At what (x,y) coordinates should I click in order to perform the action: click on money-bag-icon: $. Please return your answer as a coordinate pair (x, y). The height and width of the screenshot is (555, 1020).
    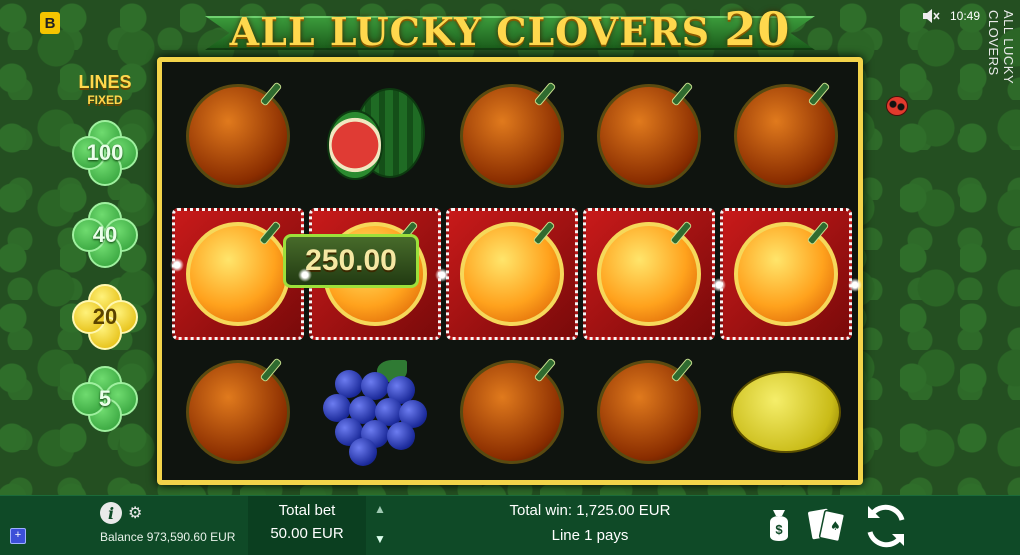
    Looking at the image, I should click on (779, 524).